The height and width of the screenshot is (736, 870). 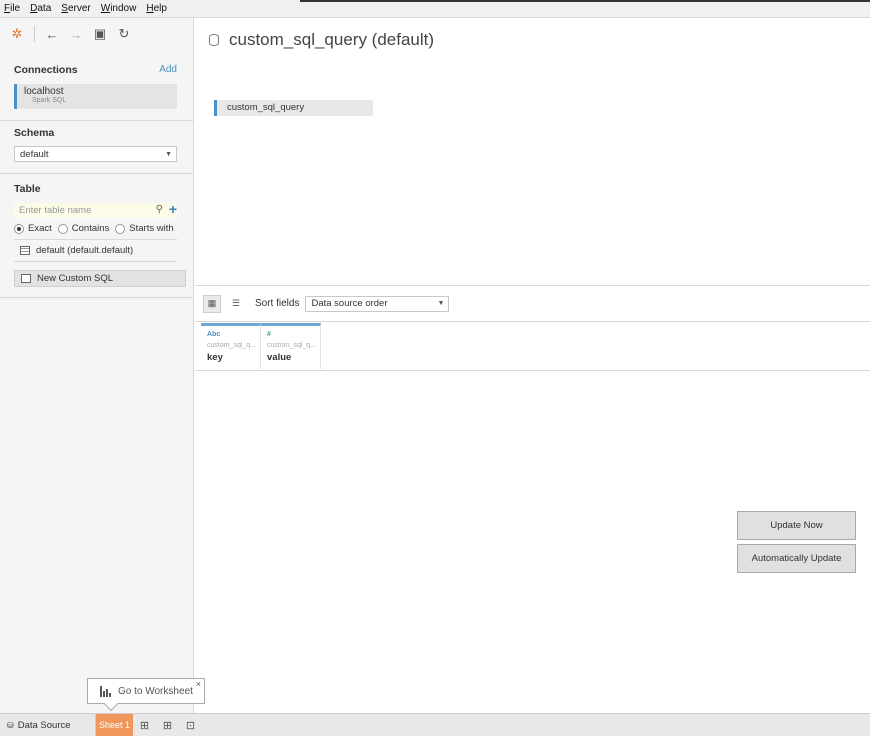 I want to click on connections-header: Connections Add, so click(x=96, y=63).